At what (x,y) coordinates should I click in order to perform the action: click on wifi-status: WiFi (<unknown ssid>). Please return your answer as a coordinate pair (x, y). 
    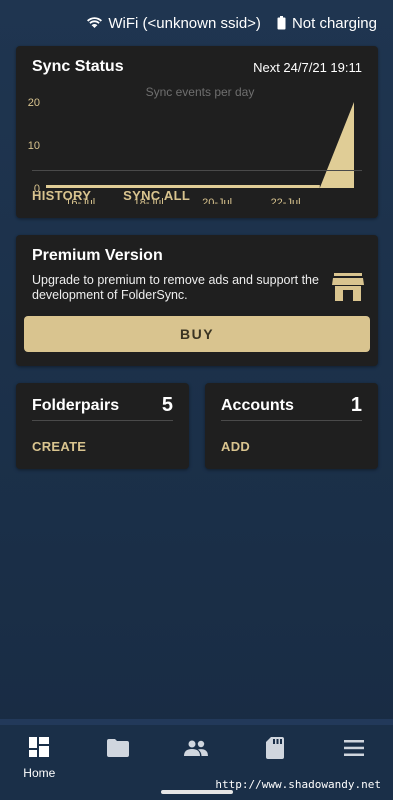
    Looking at the image, I should click on (174, 23).